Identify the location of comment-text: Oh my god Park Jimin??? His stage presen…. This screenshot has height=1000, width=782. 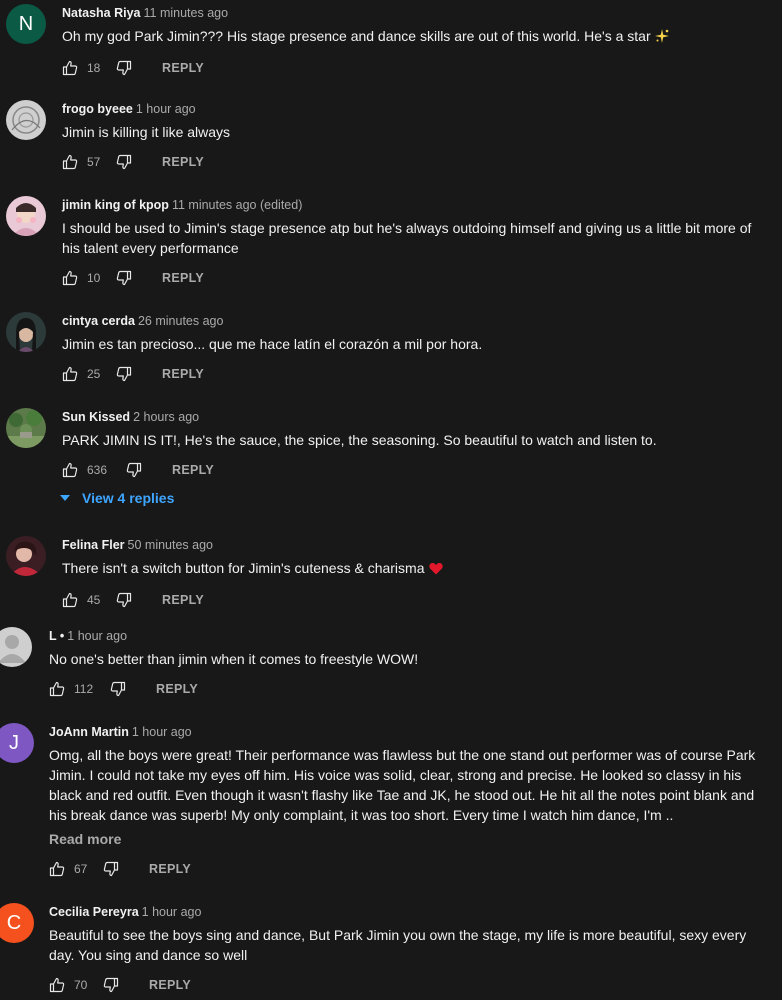
(356, 36).